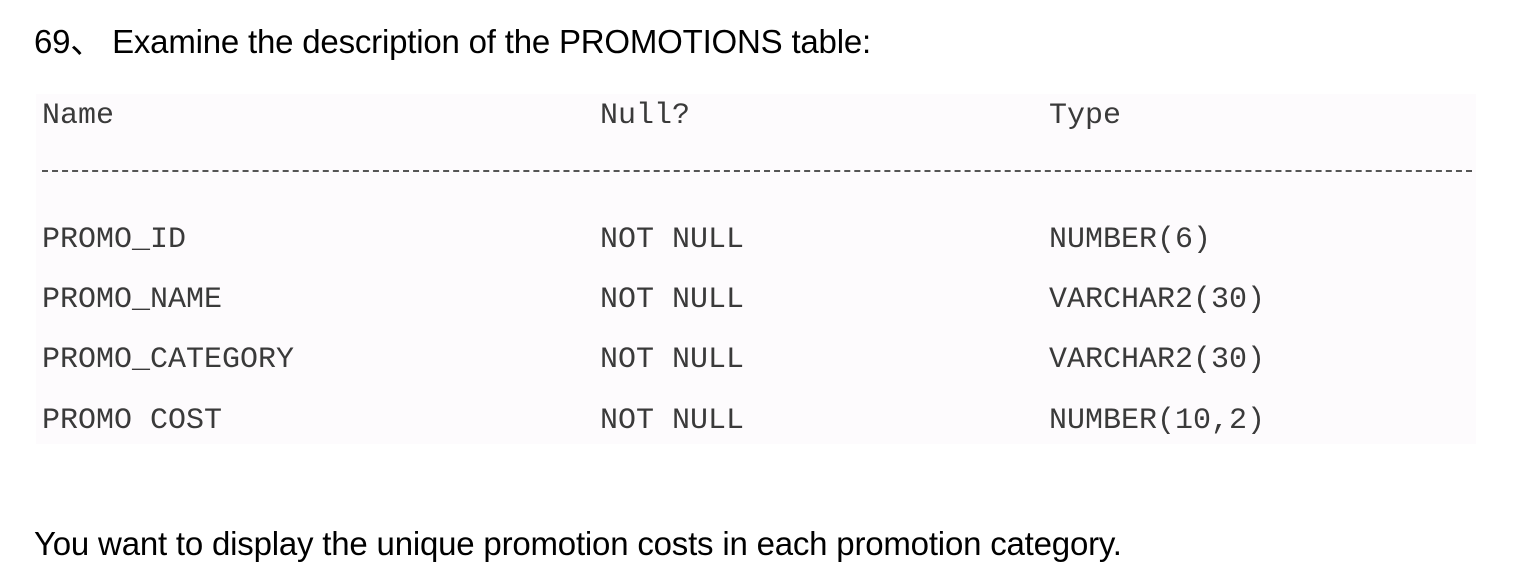 This screenshot has width=1520, height=578. What do you see at coordinates (168, 360) in the screenshot?
I see `column-name-cell: PROMO_CATEGORY` at bounding box center [168, 360].